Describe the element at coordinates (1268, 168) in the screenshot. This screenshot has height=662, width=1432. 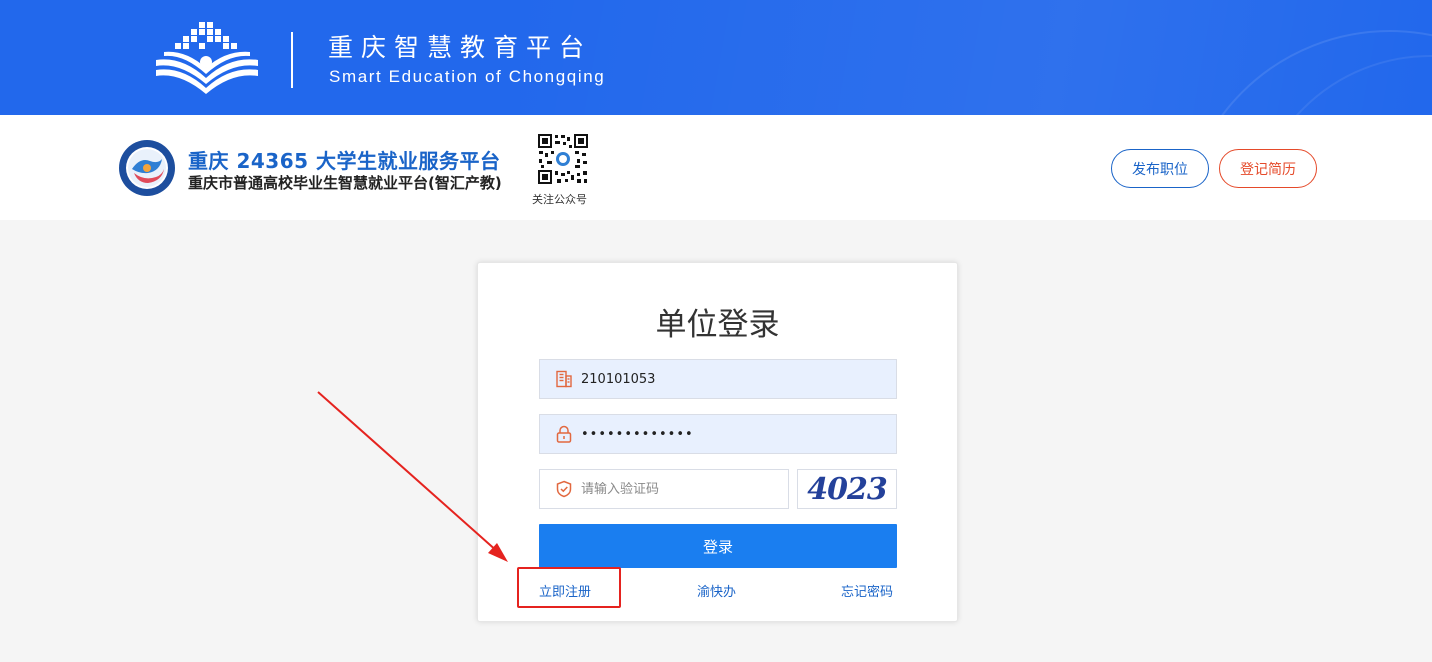
I see `register-resume-button: 登记简历` at that location.